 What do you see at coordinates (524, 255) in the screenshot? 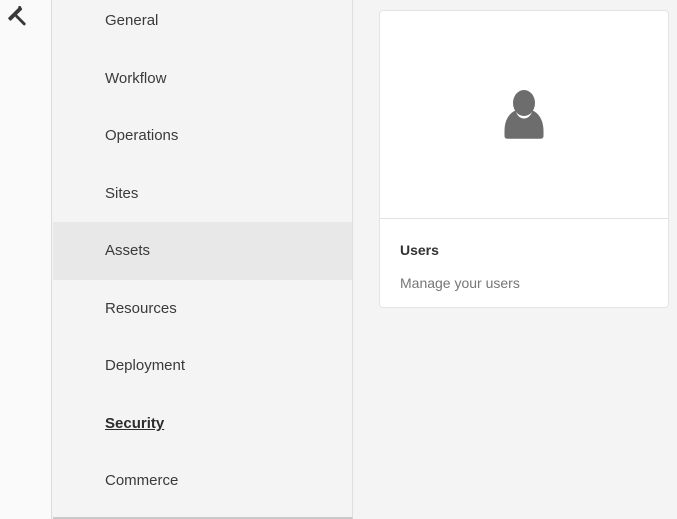
I see `users-card-body: Users Manage your users` at bounding box center [524, 255].